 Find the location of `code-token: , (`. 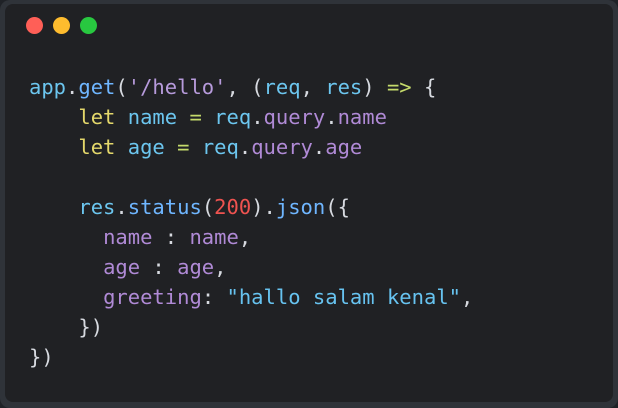

code-token: , ( is located at coordinates (245, 87).